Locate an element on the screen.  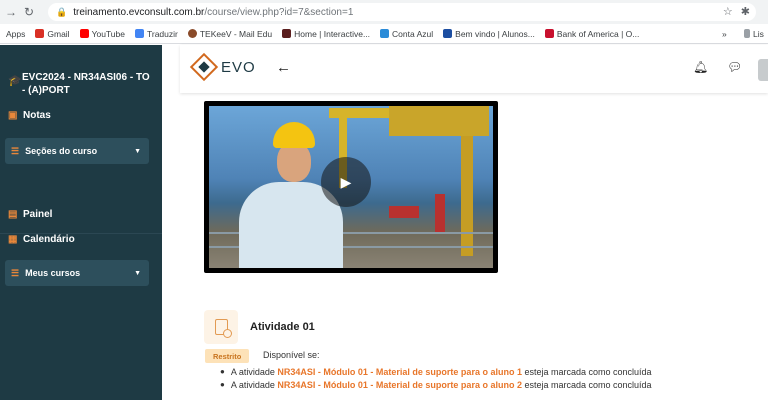
dashboard-icon: ▤ is located at coordinates (13, 214).